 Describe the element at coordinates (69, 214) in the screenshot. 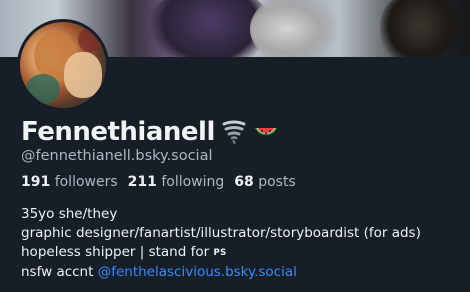

I see `bio-line: 35yo she/they` at that location.